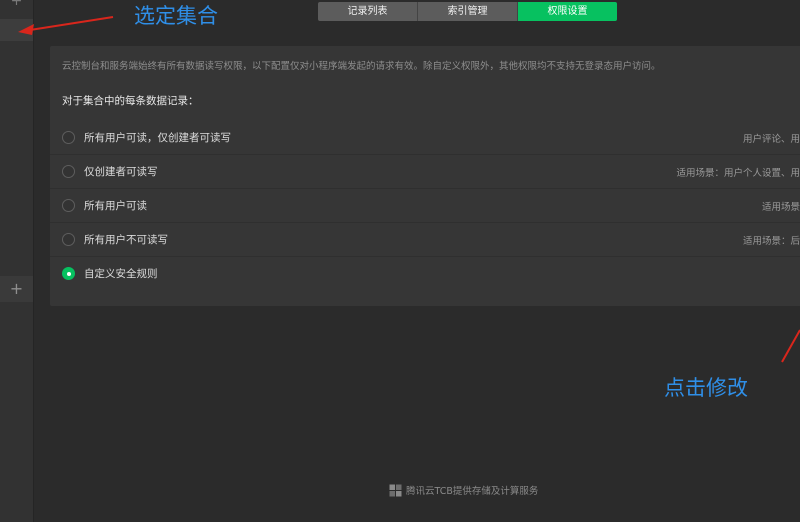 The width and height of the screenshot is (800, 522). What do you see at coordinates (71, 23) in the screenshot?
I see `arrow-to-collection` at bounding box center [71, 23].